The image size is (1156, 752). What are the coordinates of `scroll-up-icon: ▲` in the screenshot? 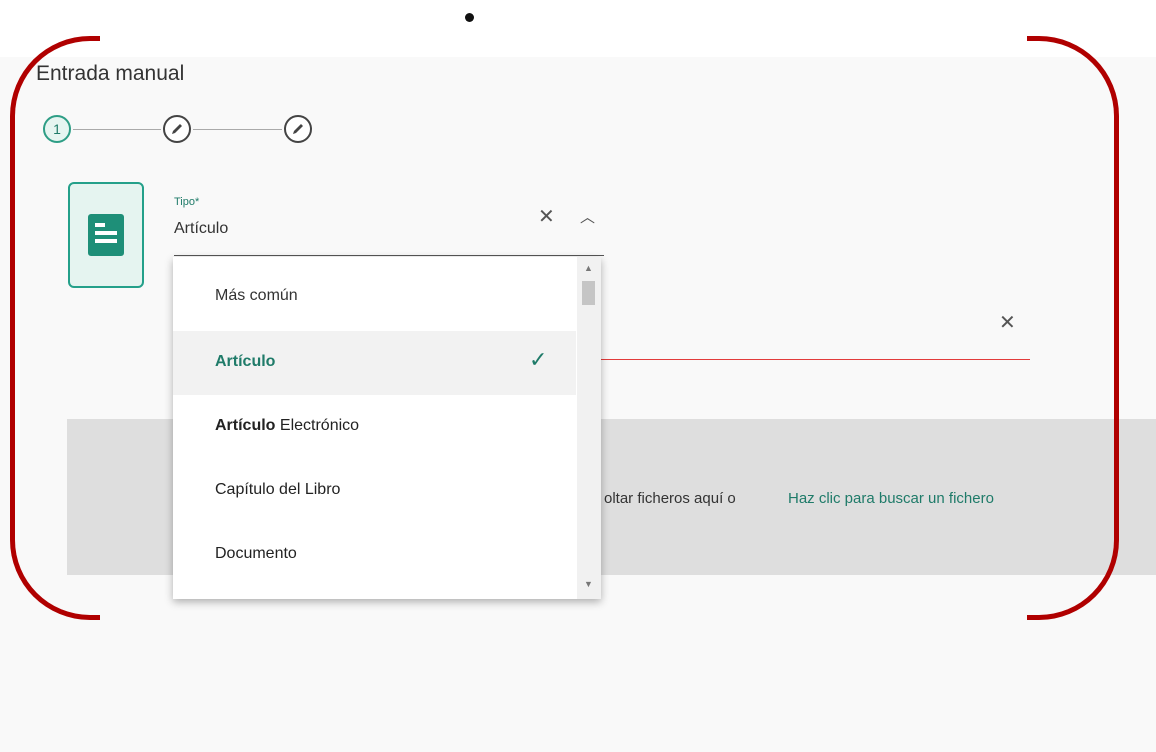 It's located at (588, 268).